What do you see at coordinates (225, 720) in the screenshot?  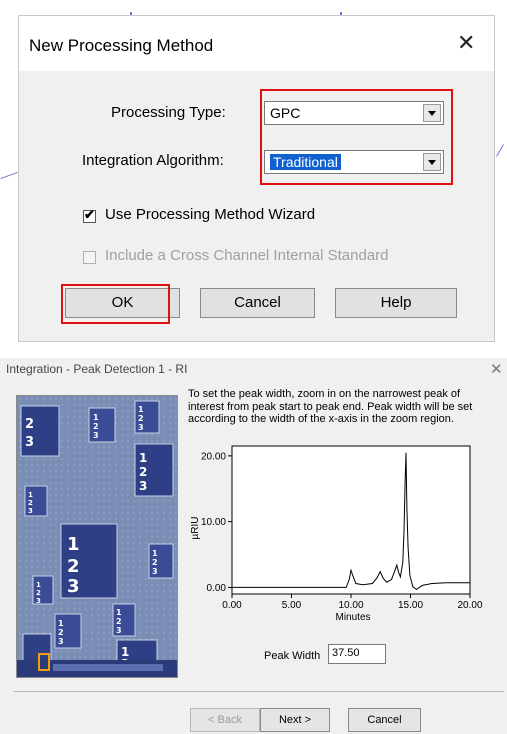 I see `back-button: < Back` at bounding box center [225, 720].